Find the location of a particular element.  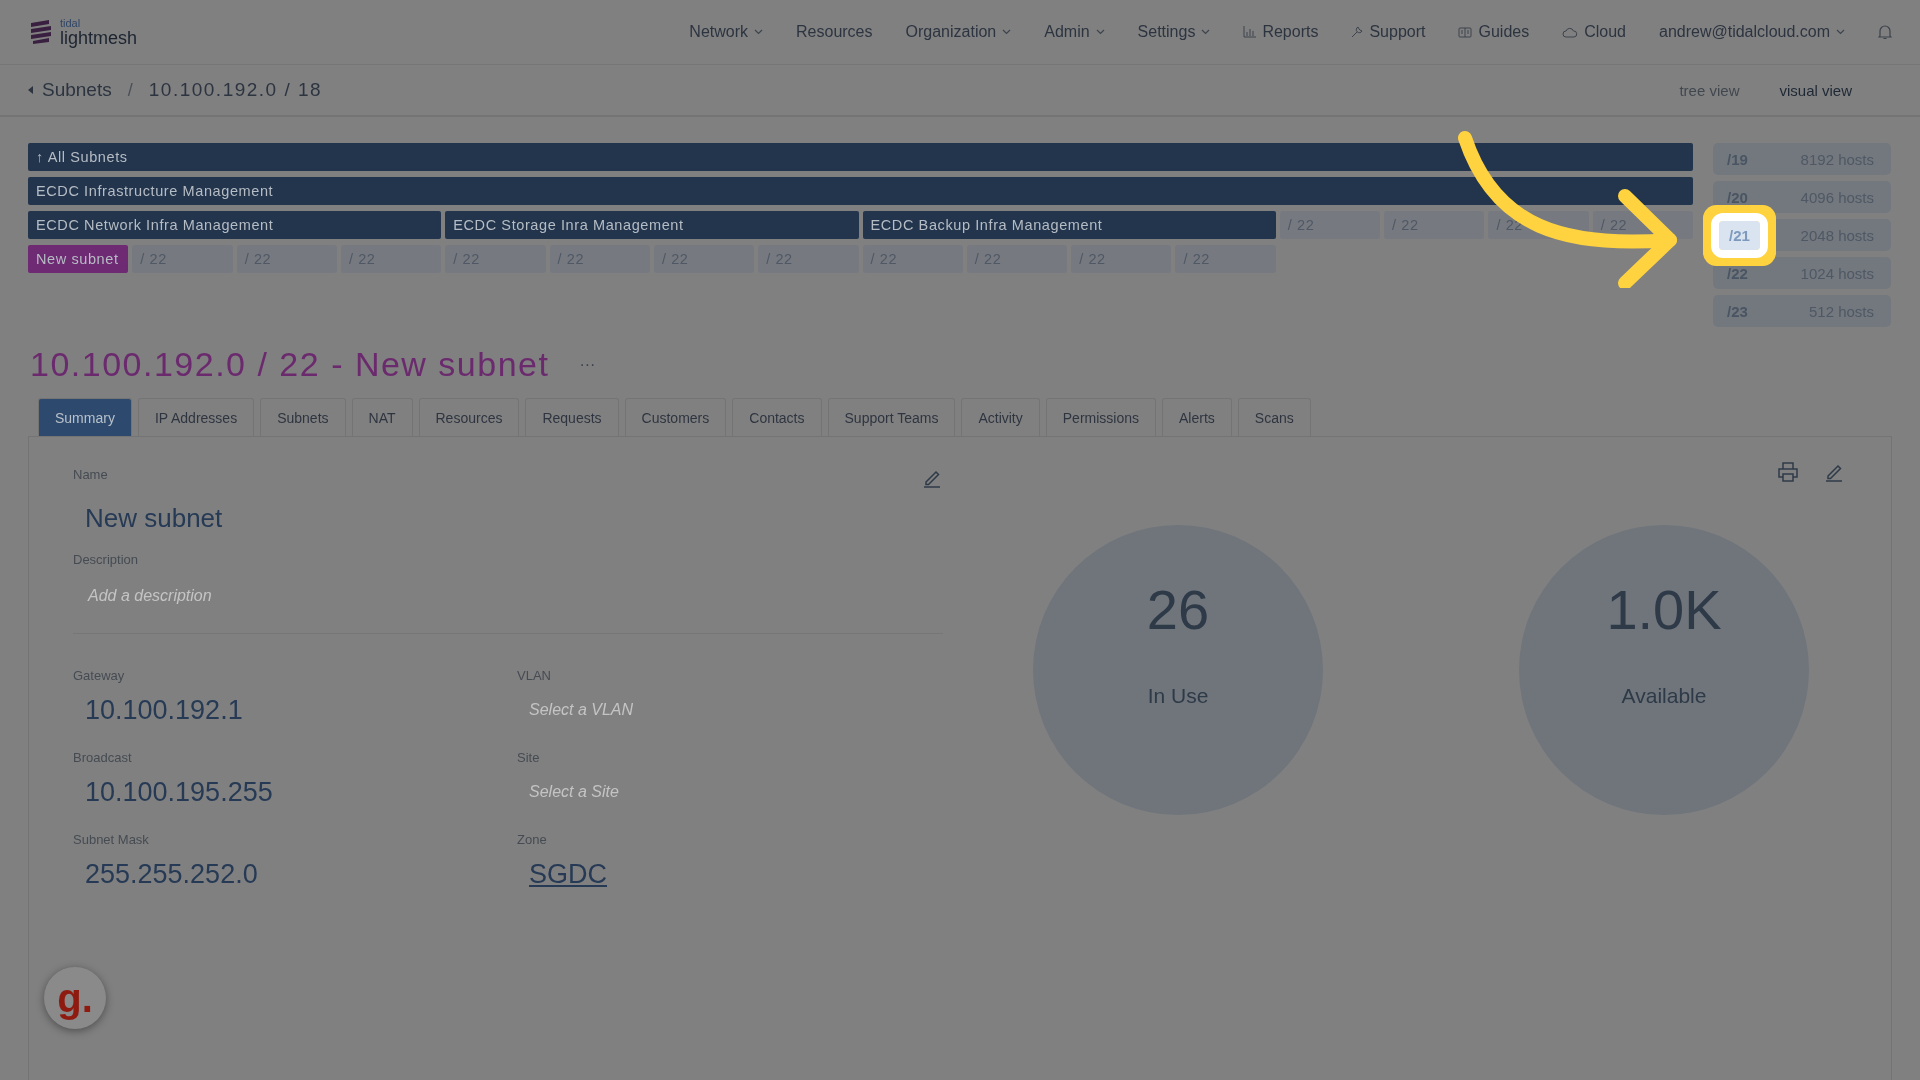

field-label: VLAN is located at coordinates (534, 675).